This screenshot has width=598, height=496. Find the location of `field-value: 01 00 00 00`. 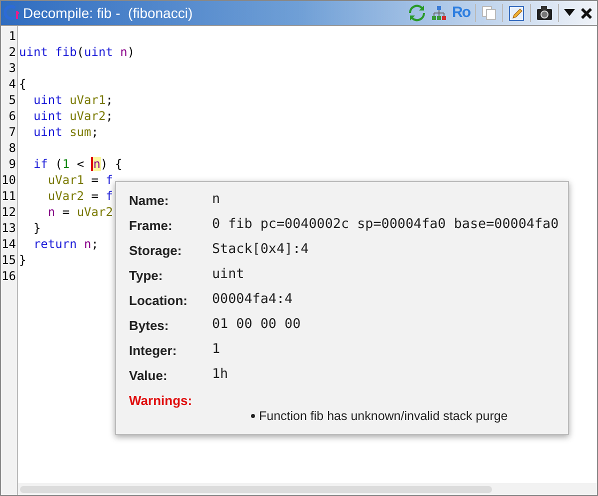

field-value: 01 00 00 00 is located at coordinates (256, 325).